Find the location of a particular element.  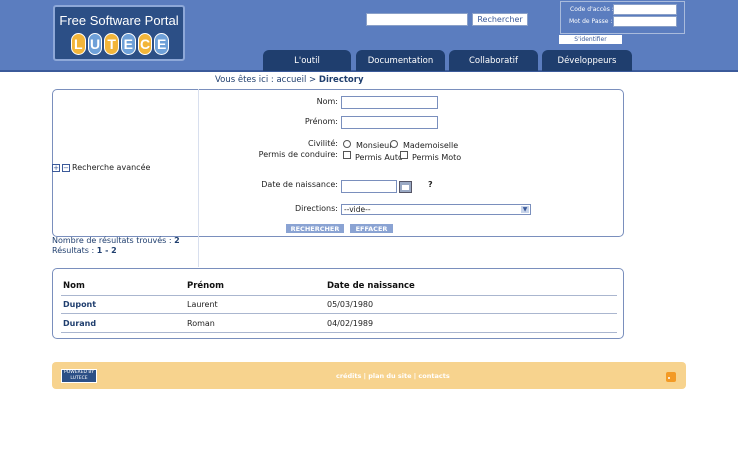

logo-letter: L is located at coordinates (78, 44).